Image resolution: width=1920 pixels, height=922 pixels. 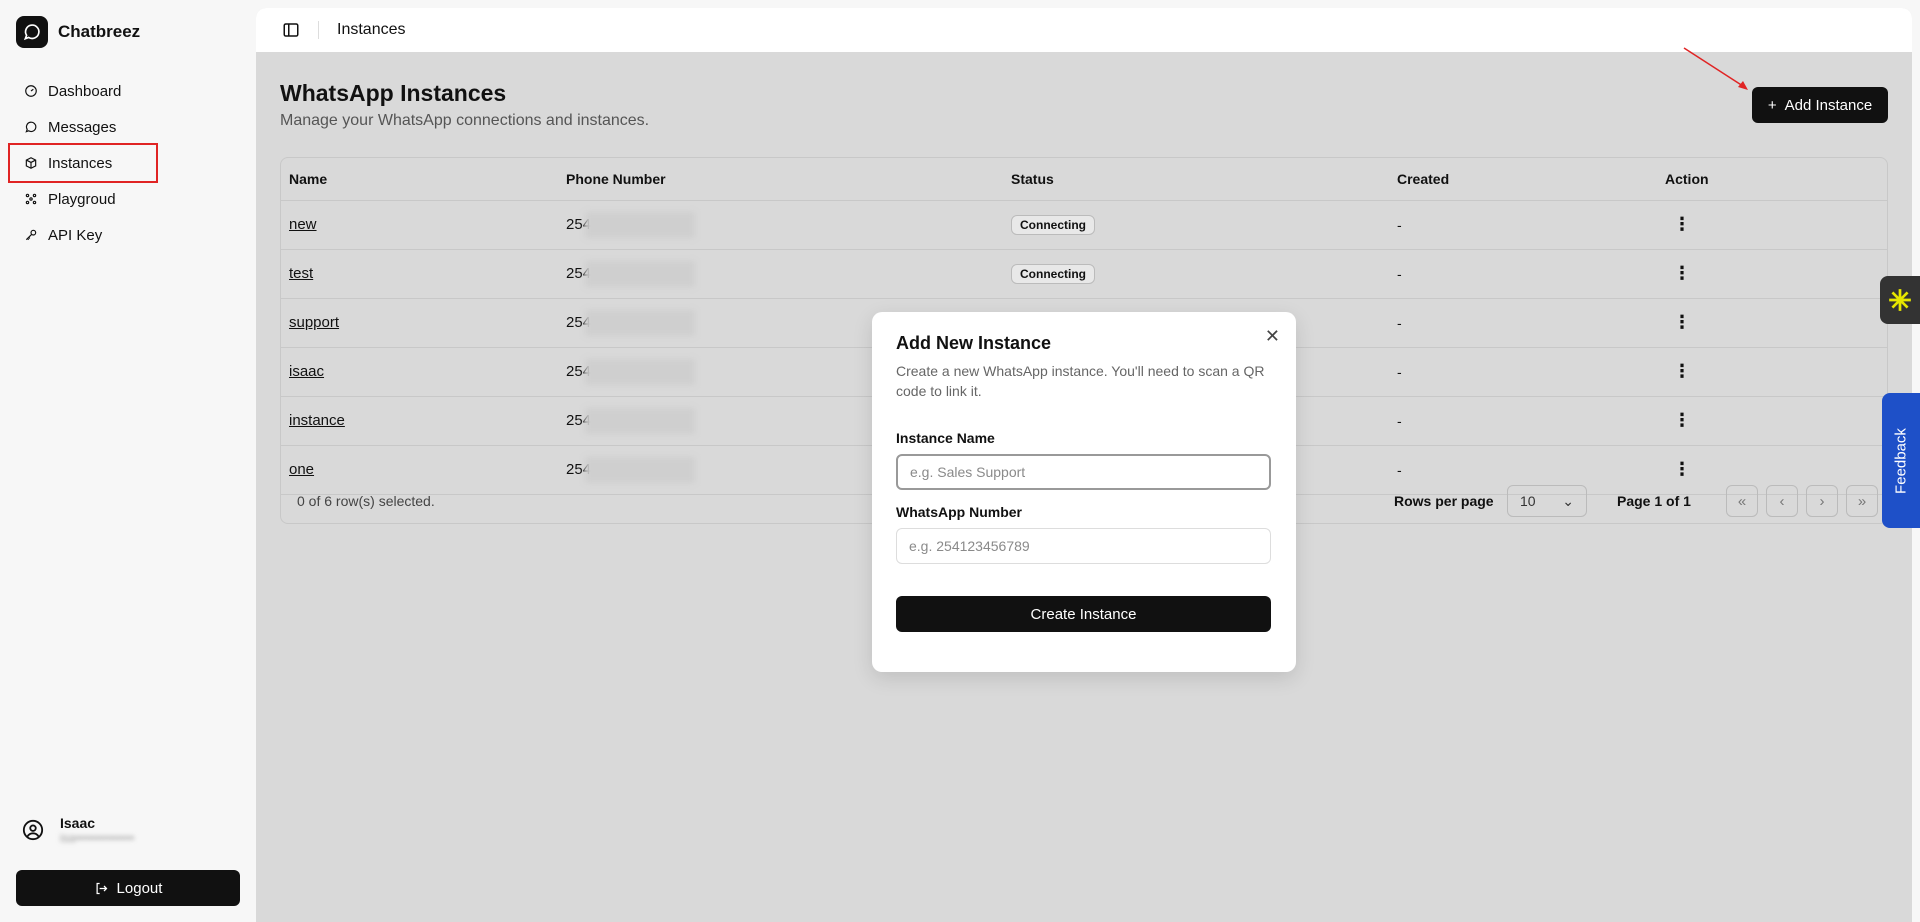 What do you see at coordinates (1772, 105) in the screenshot?
I see `plus-icon: +` at bounding box center [1772, 105].